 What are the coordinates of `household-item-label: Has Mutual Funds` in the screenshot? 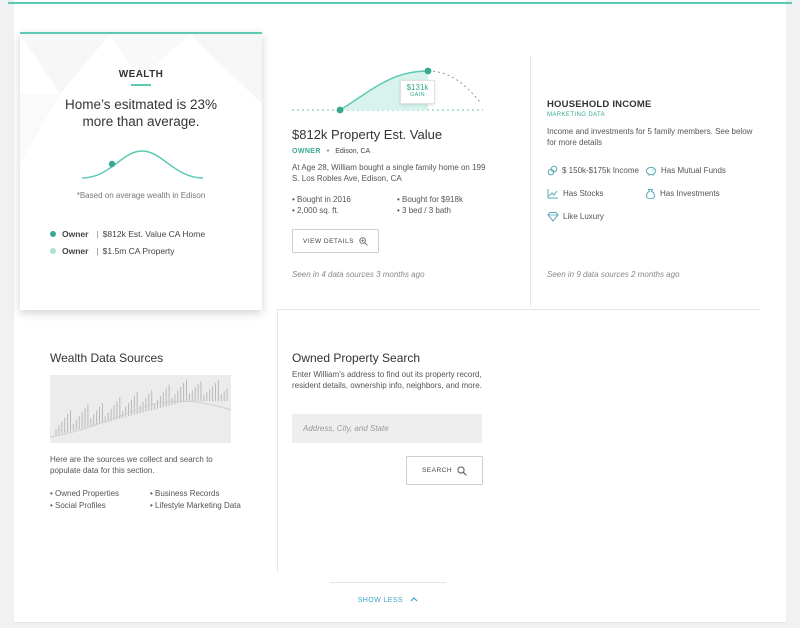 It's located at (693, 170).